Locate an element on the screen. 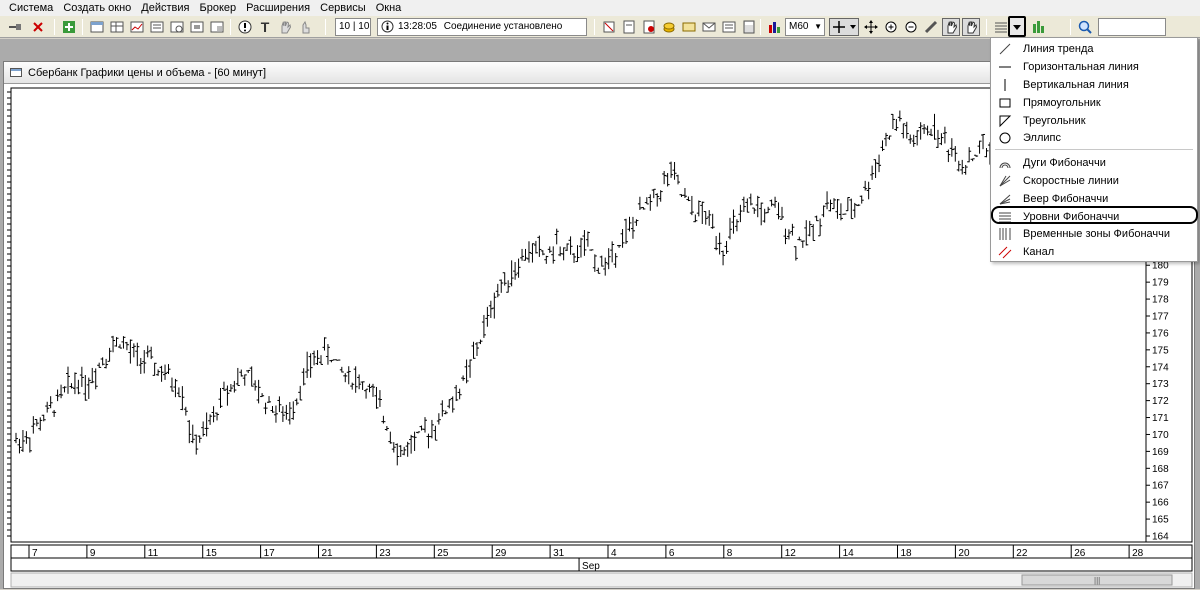 The height and width of the screenshot is (590, 1200). menu-item-fibonacci-fan: Веер Фибоначчи is located at coordinates (1094, 199).